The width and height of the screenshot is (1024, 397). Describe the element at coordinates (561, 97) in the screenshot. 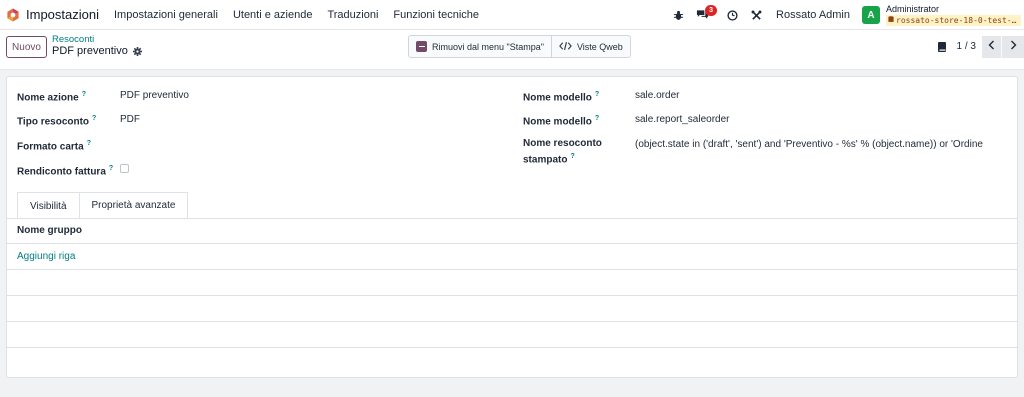

I see `model-name-label: Nome modello?` at that location.